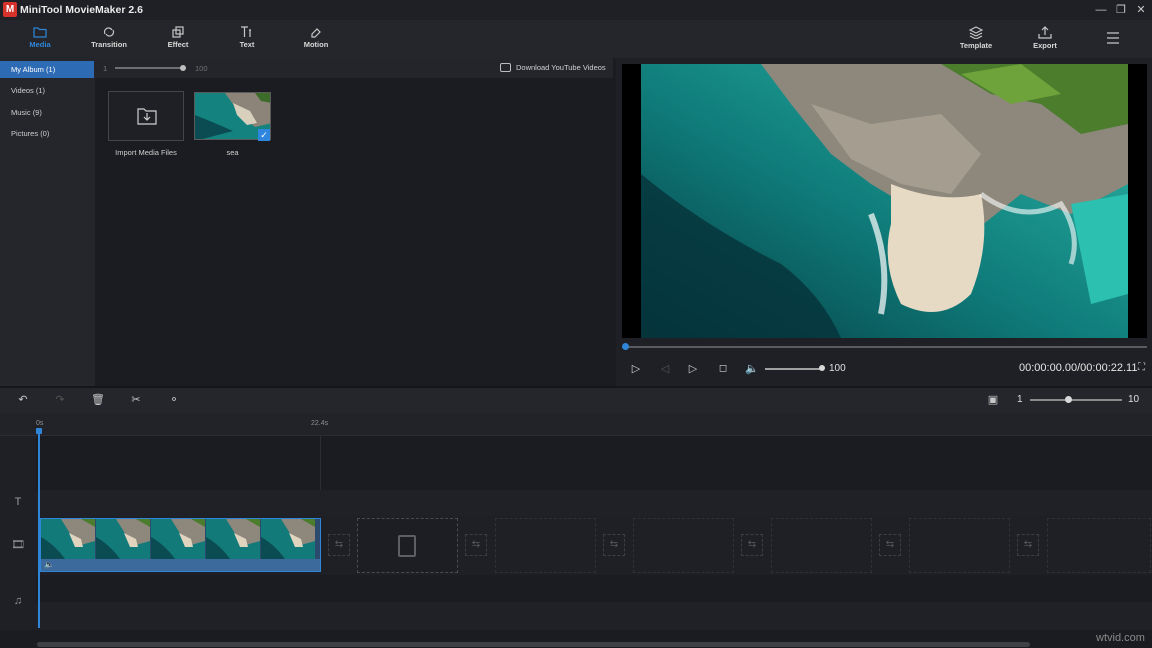 The image size is (1152, 648). I want to click on tab-motion: Motion, so click(316, 39).